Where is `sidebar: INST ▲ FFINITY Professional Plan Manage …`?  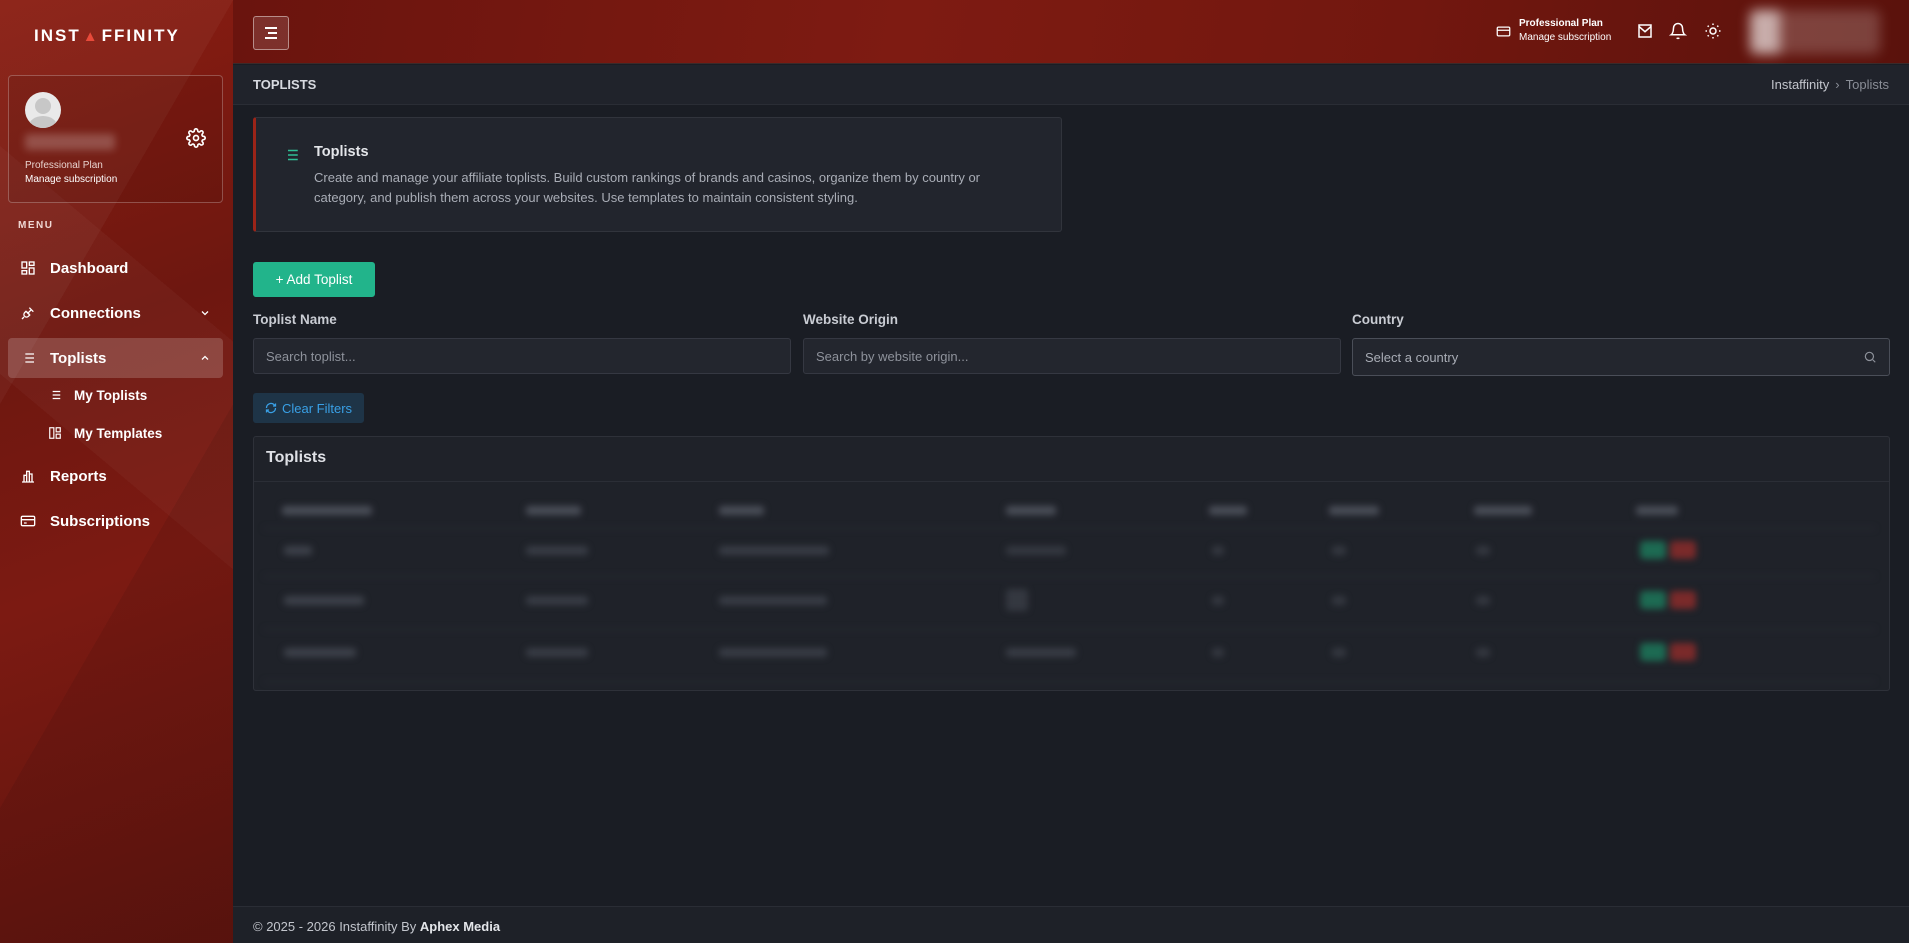 sidebar: INST ▲ FFINITY Professional Plan Manage … is located at coordinates (116, 471).